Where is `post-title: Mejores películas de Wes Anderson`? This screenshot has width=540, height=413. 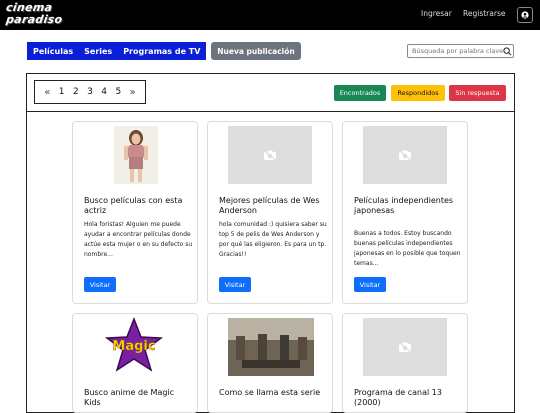
post-title: Mejores películas de Wes Anderson is located at coordinates (273, 205).